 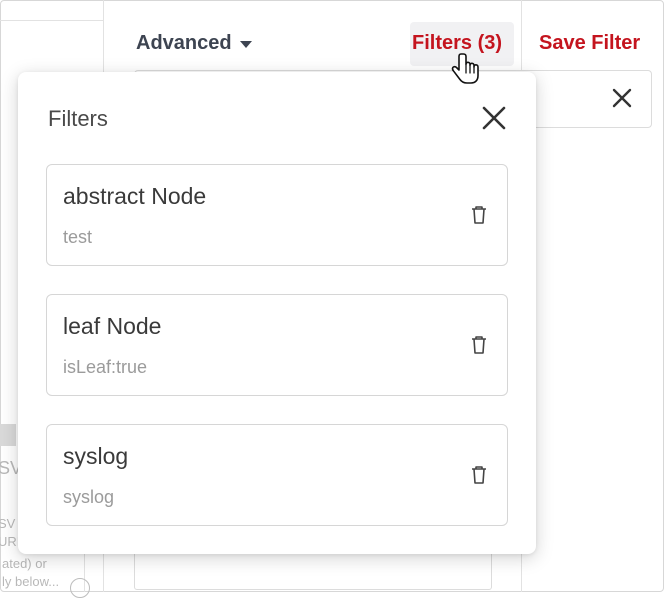 What do you see at coordinates (184, 43) in the screenshot?
I see `advanced-label: Advanced` at bounding box center [184, 43].